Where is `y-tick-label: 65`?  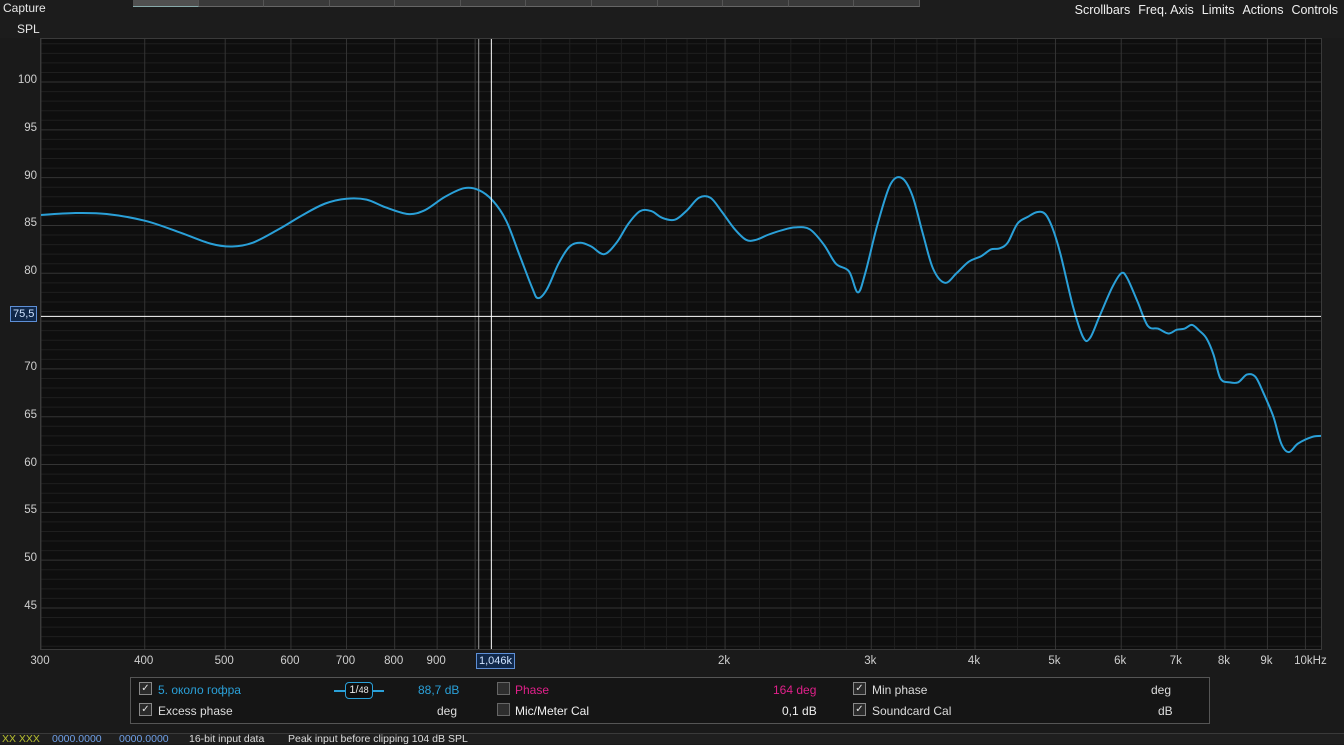 y-tick-label: 65 is located at coordinates (30, 414).